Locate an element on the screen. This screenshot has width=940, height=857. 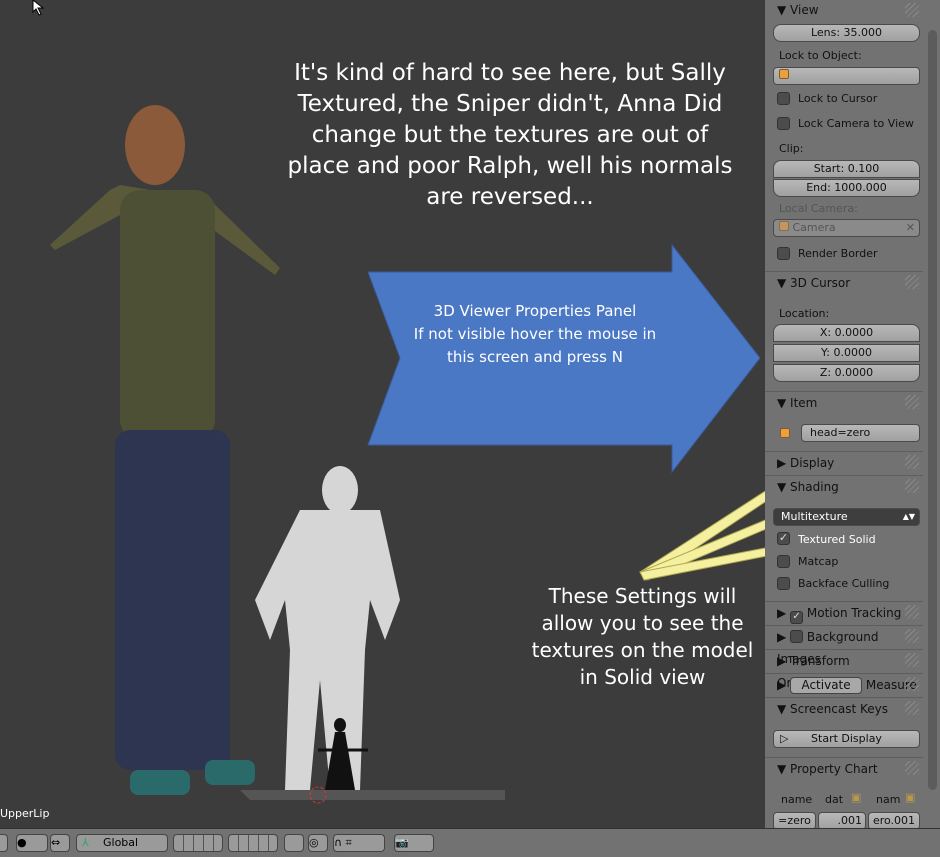
lock-layers-icon is located at coordinates (294, 843).